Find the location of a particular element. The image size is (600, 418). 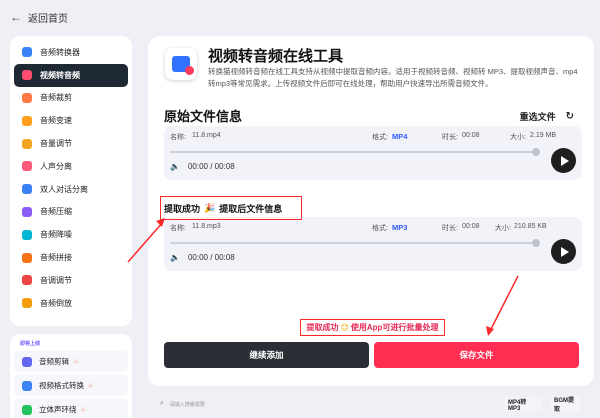

file-name: 11.8.mp4 is located at coordinates (206, 135).